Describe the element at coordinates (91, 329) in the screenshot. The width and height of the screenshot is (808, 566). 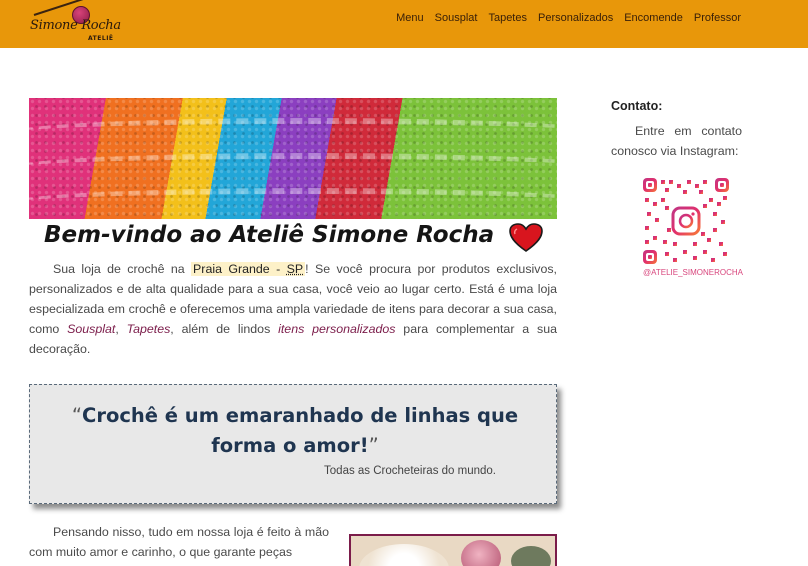
I see `link-sousplat: Sousplat` at that location.